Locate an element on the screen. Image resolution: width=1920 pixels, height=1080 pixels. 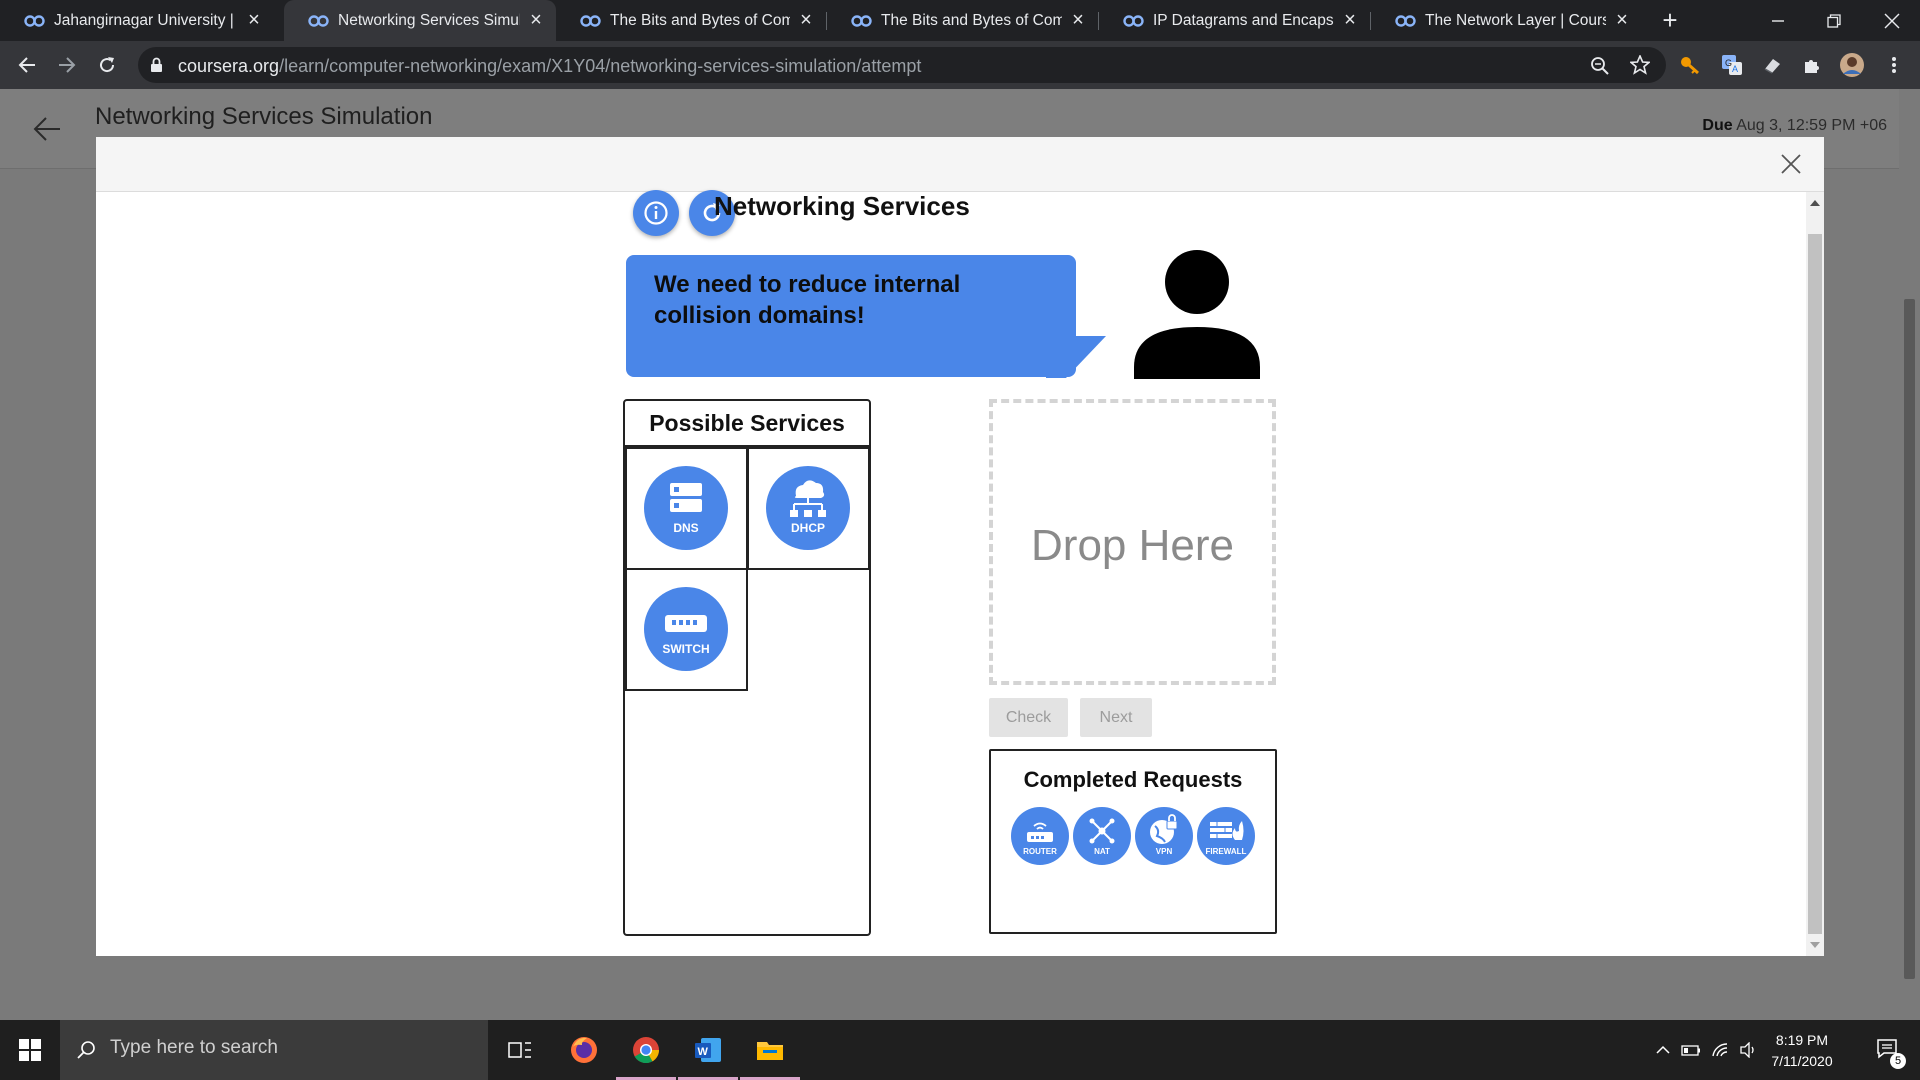
modal-scrollbar-thumb is located at coordinates (1815, 584).